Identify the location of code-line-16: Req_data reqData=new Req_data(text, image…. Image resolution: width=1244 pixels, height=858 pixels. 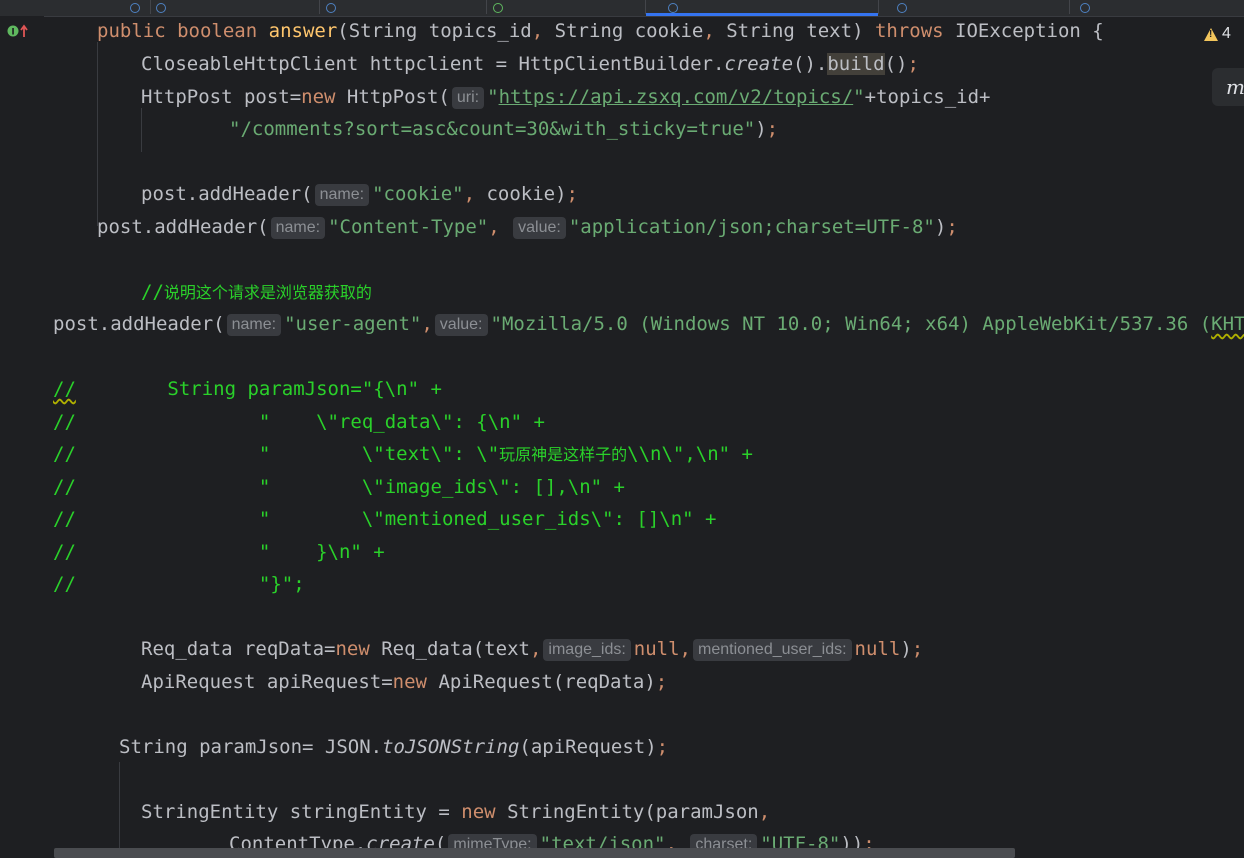
(532, 649).